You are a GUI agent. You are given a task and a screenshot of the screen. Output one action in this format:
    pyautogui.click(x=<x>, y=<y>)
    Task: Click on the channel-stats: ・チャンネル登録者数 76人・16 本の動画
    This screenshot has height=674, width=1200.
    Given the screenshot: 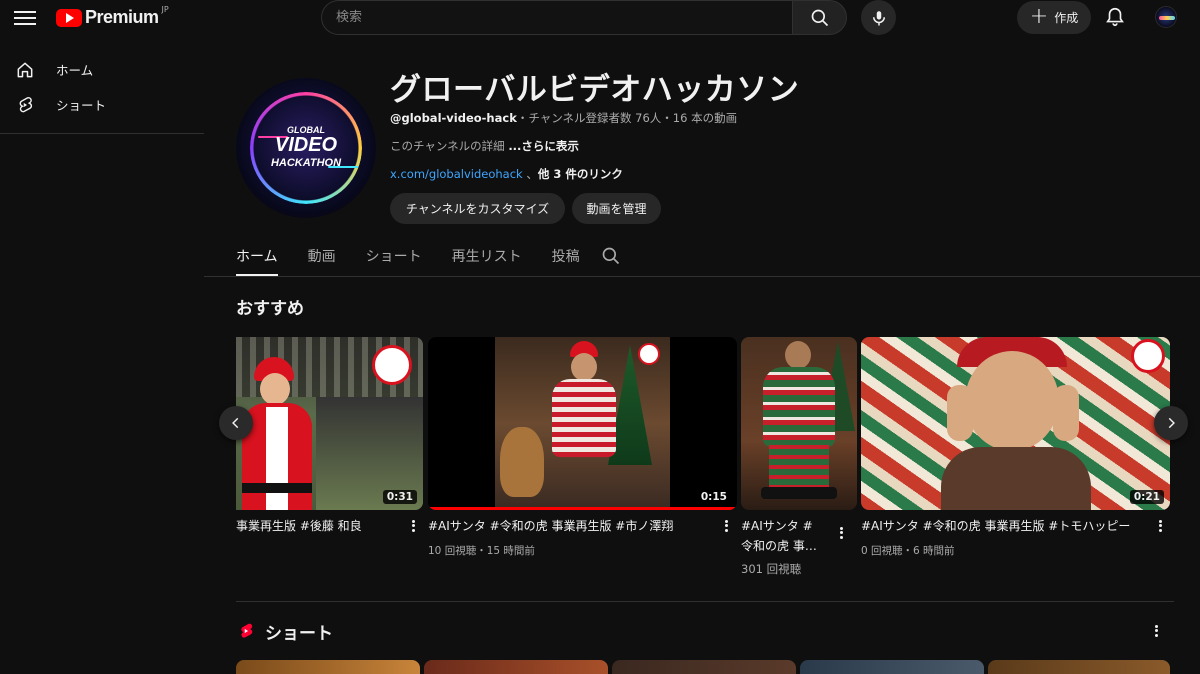 What is the action you would take?
    pyautogui.click(x=627, y=118)
    